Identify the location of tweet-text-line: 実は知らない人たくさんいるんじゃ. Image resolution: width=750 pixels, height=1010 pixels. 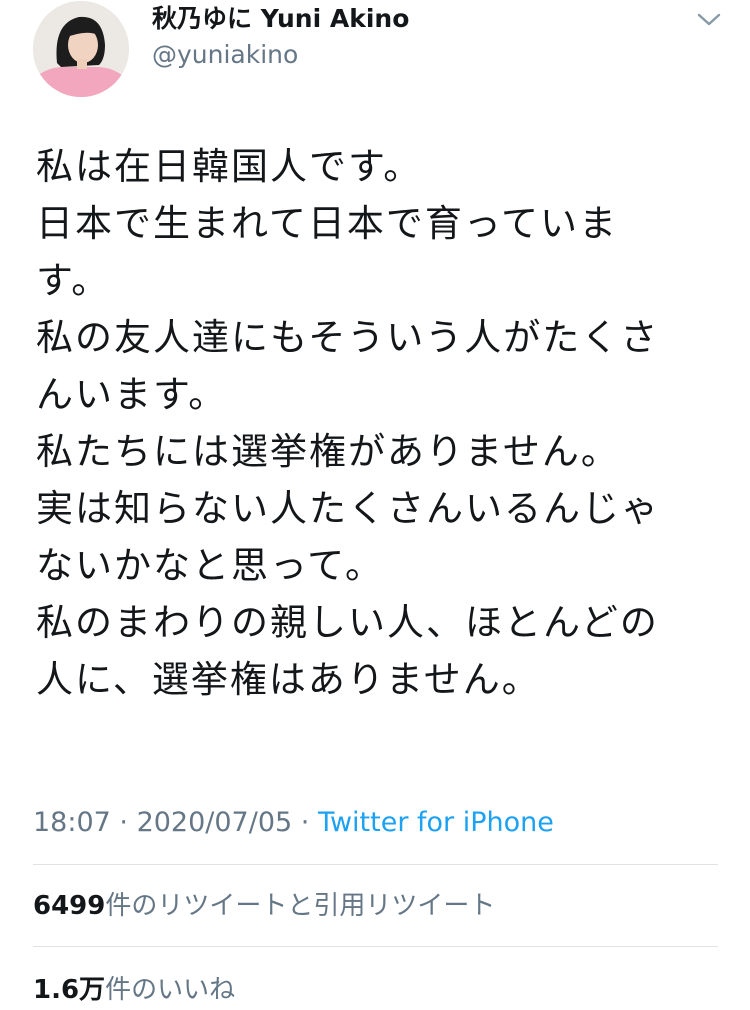
(348, 508).